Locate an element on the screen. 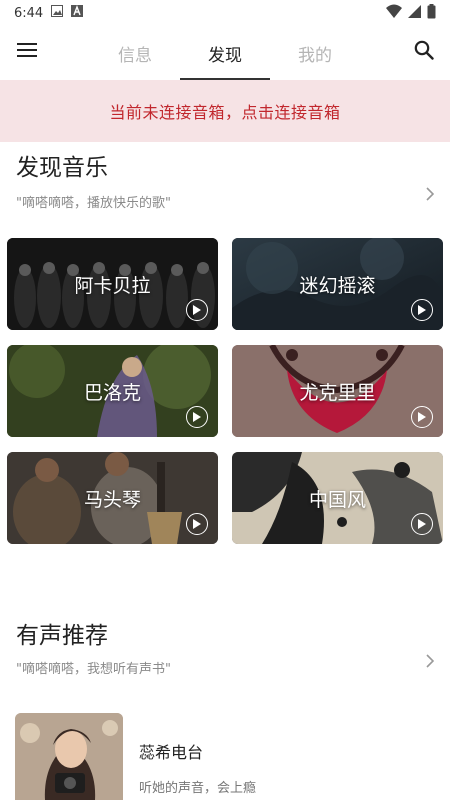 This screenshot has width=450, height=800. tab-bar: 信息 发现 我的 is located at coordinates (225, 53).